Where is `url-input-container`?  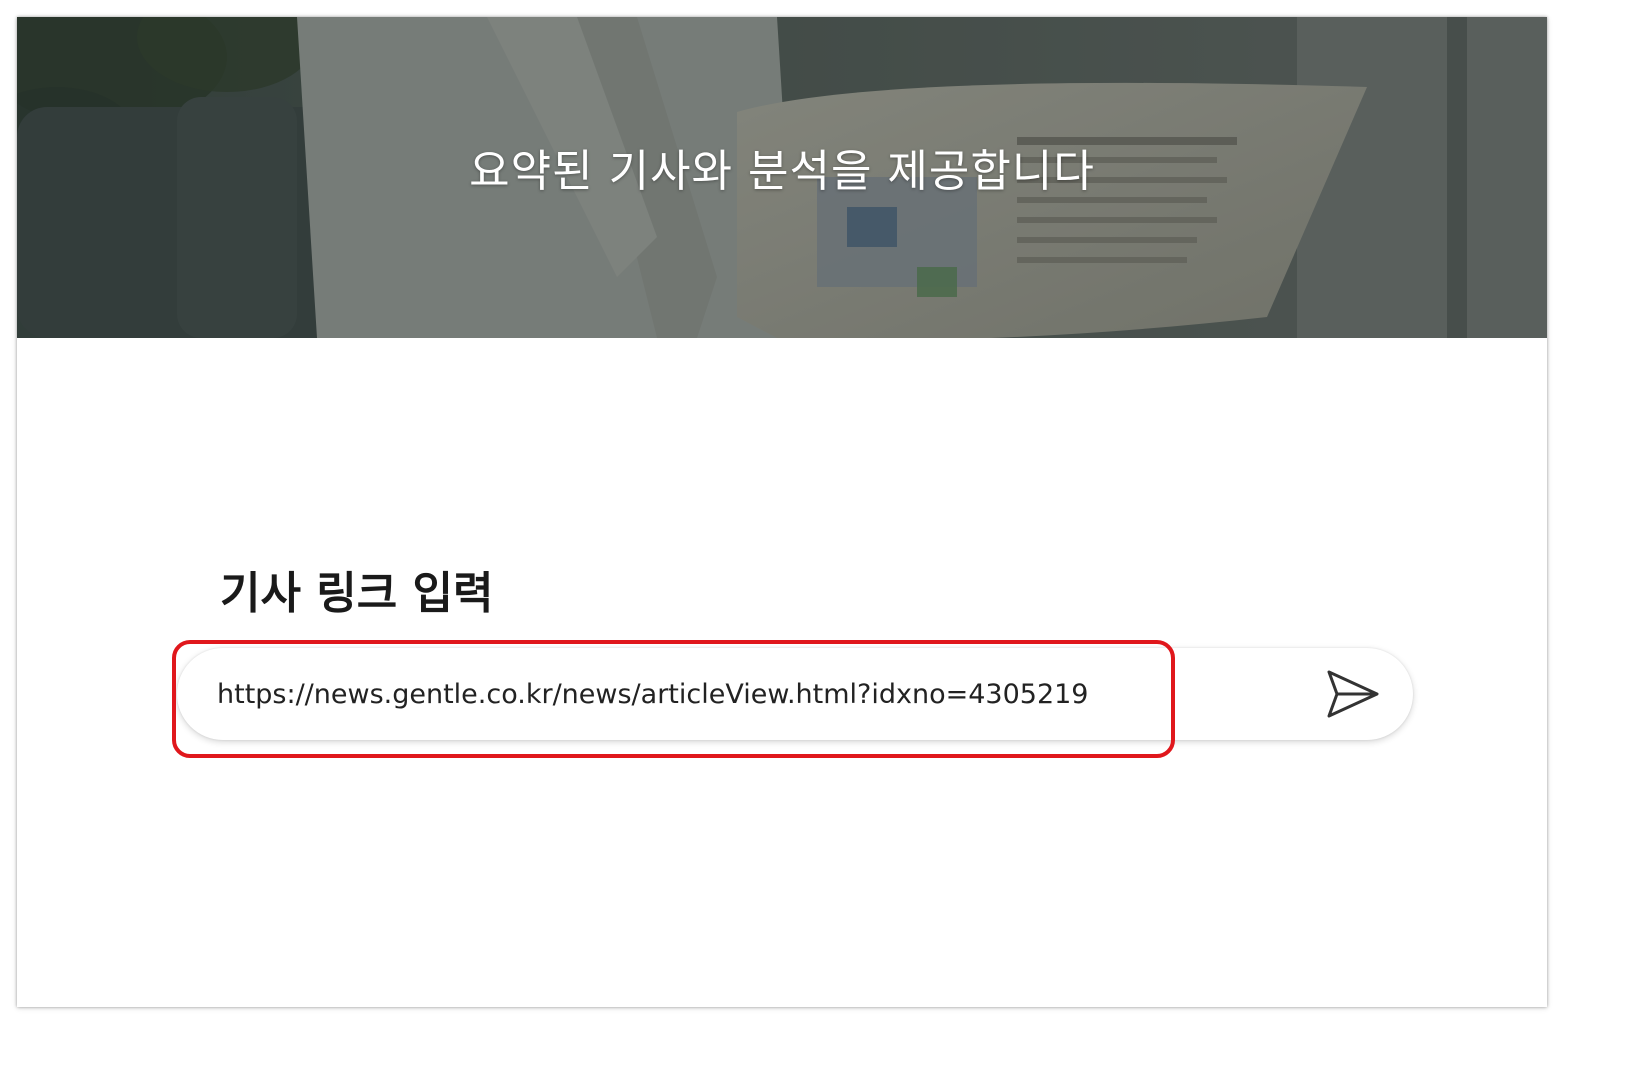 url-input-container is located at coordinates (795, 694).